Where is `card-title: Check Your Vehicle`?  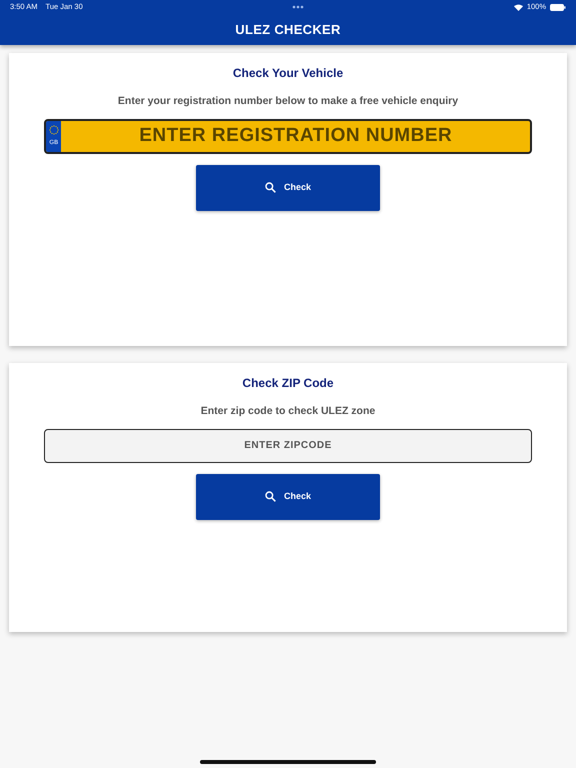 card-title: Check Your Vehicle is located at coordinates (288, 73).